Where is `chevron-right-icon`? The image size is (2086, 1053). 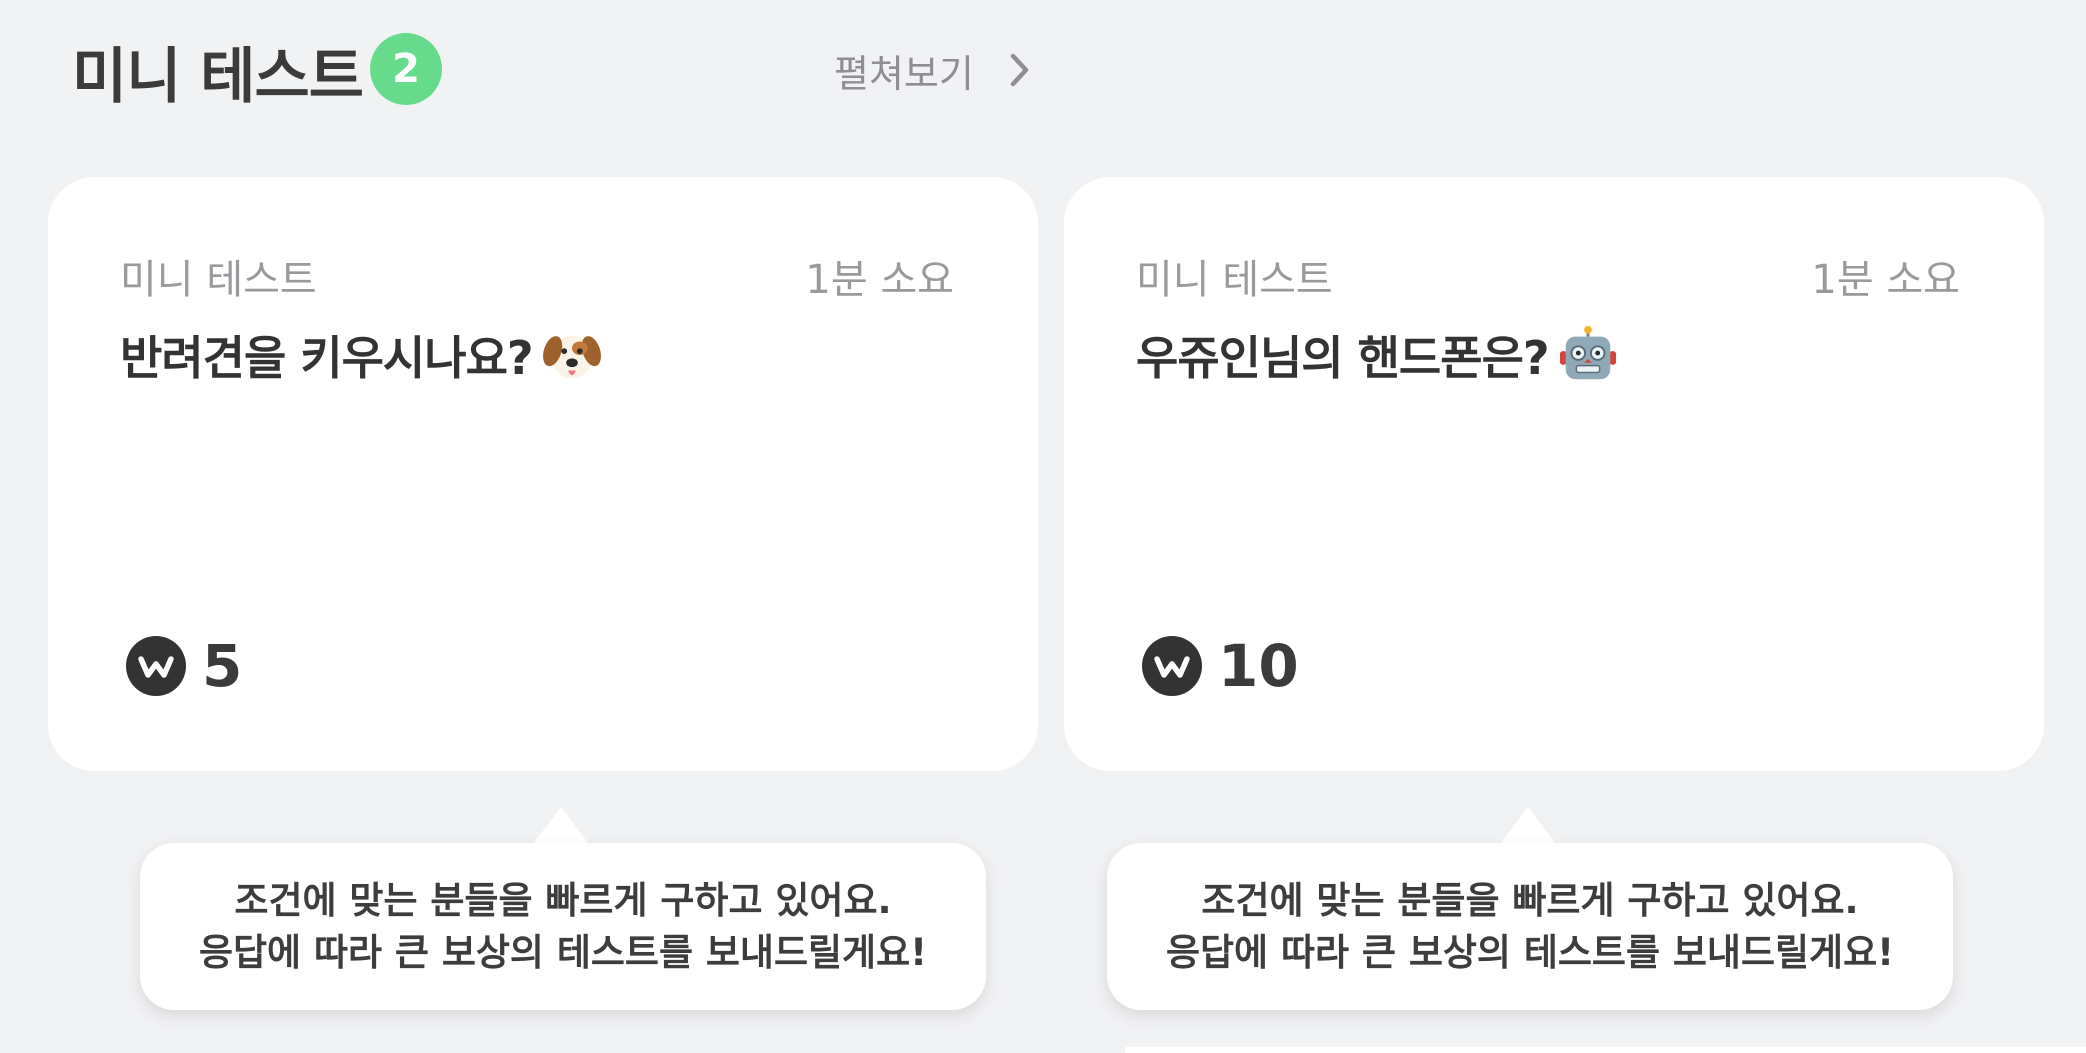
chevron-right-icon is located at coordinates (1019, 70).